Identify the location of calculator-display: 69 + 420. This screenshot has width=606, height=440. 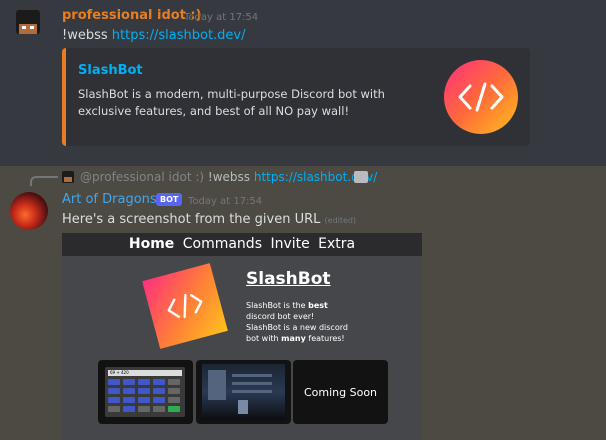
(145, 373).